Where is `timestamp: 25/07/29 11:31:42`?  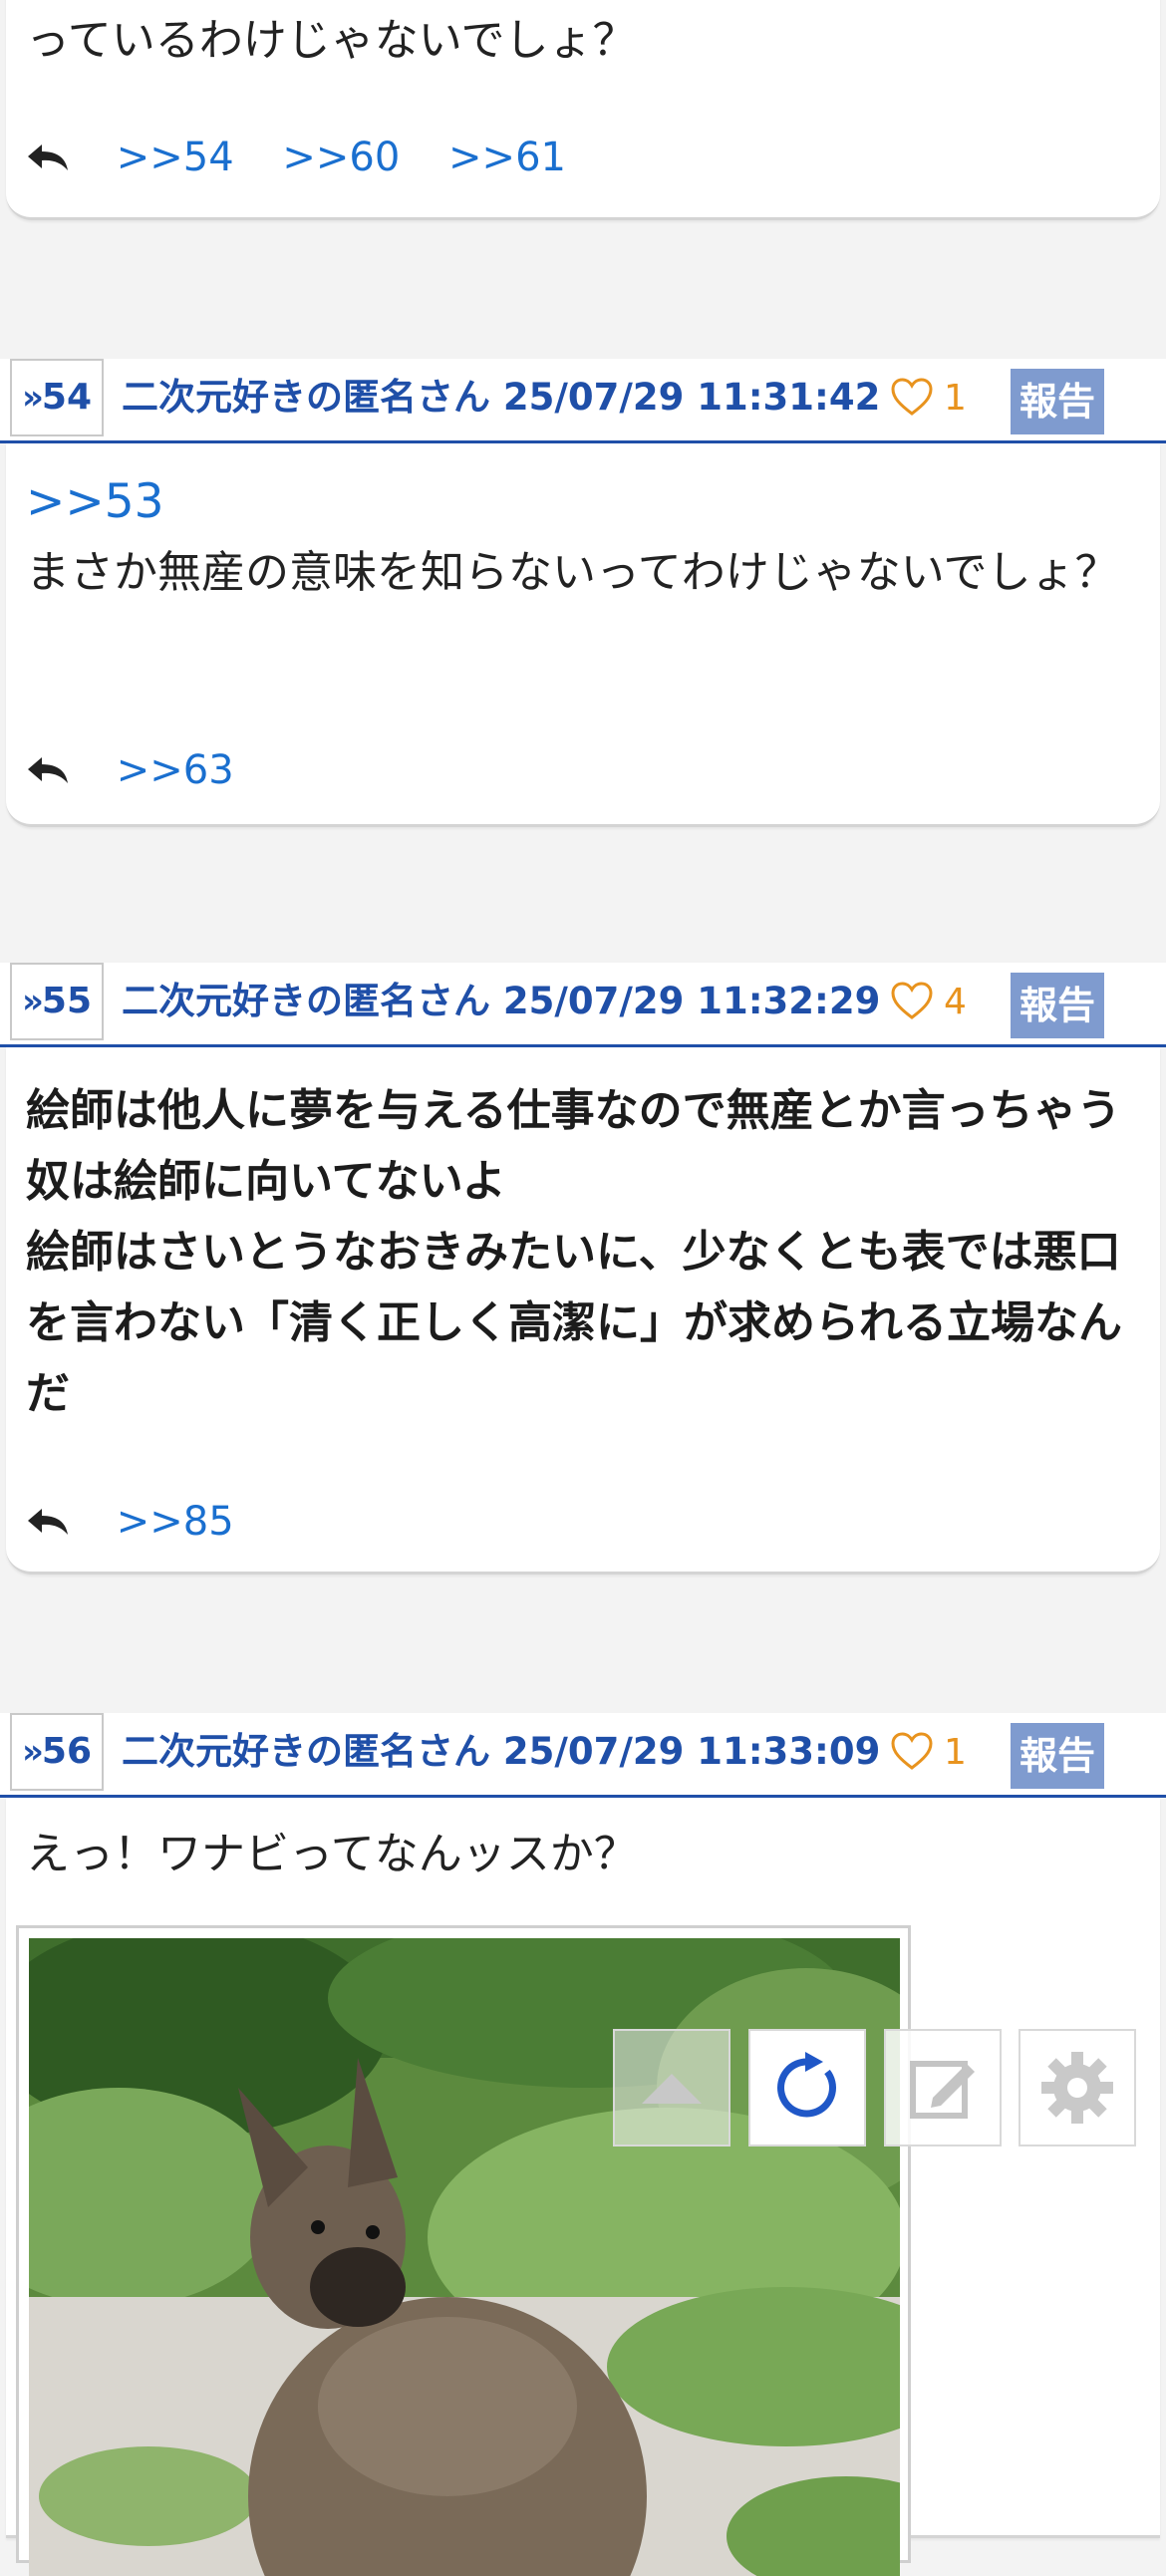 timestamp: 25/07/29 11:31:42 is located at coordinates (691, 397).